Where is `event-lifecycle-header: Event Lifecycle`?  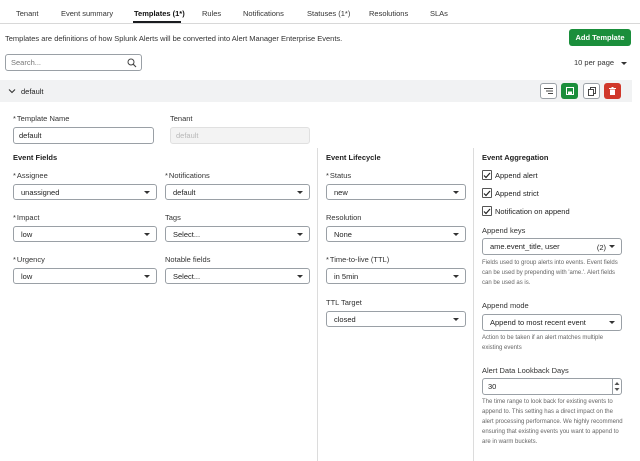
event-lifecycle-header: Event Lifecycle is located at coordinates (353, 157).